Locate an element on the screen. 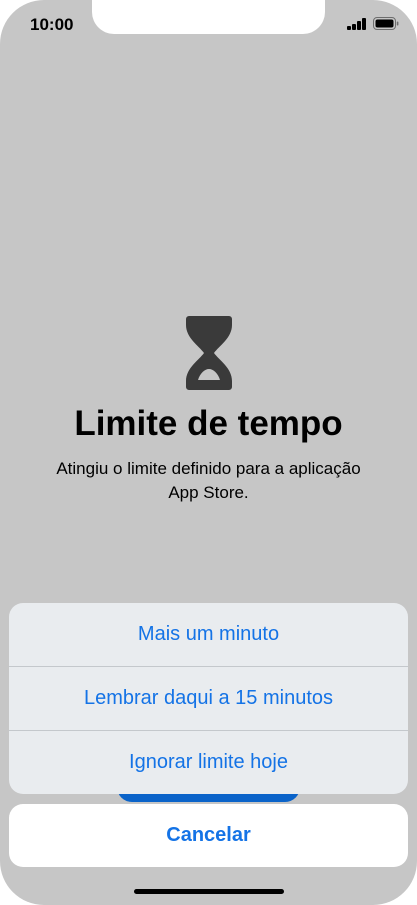 The width and height of the screenshot is (417, 905). remind-in-15-minutes-button: Lembrar daqui a 15 minutos is located at coordinates (208, 698).